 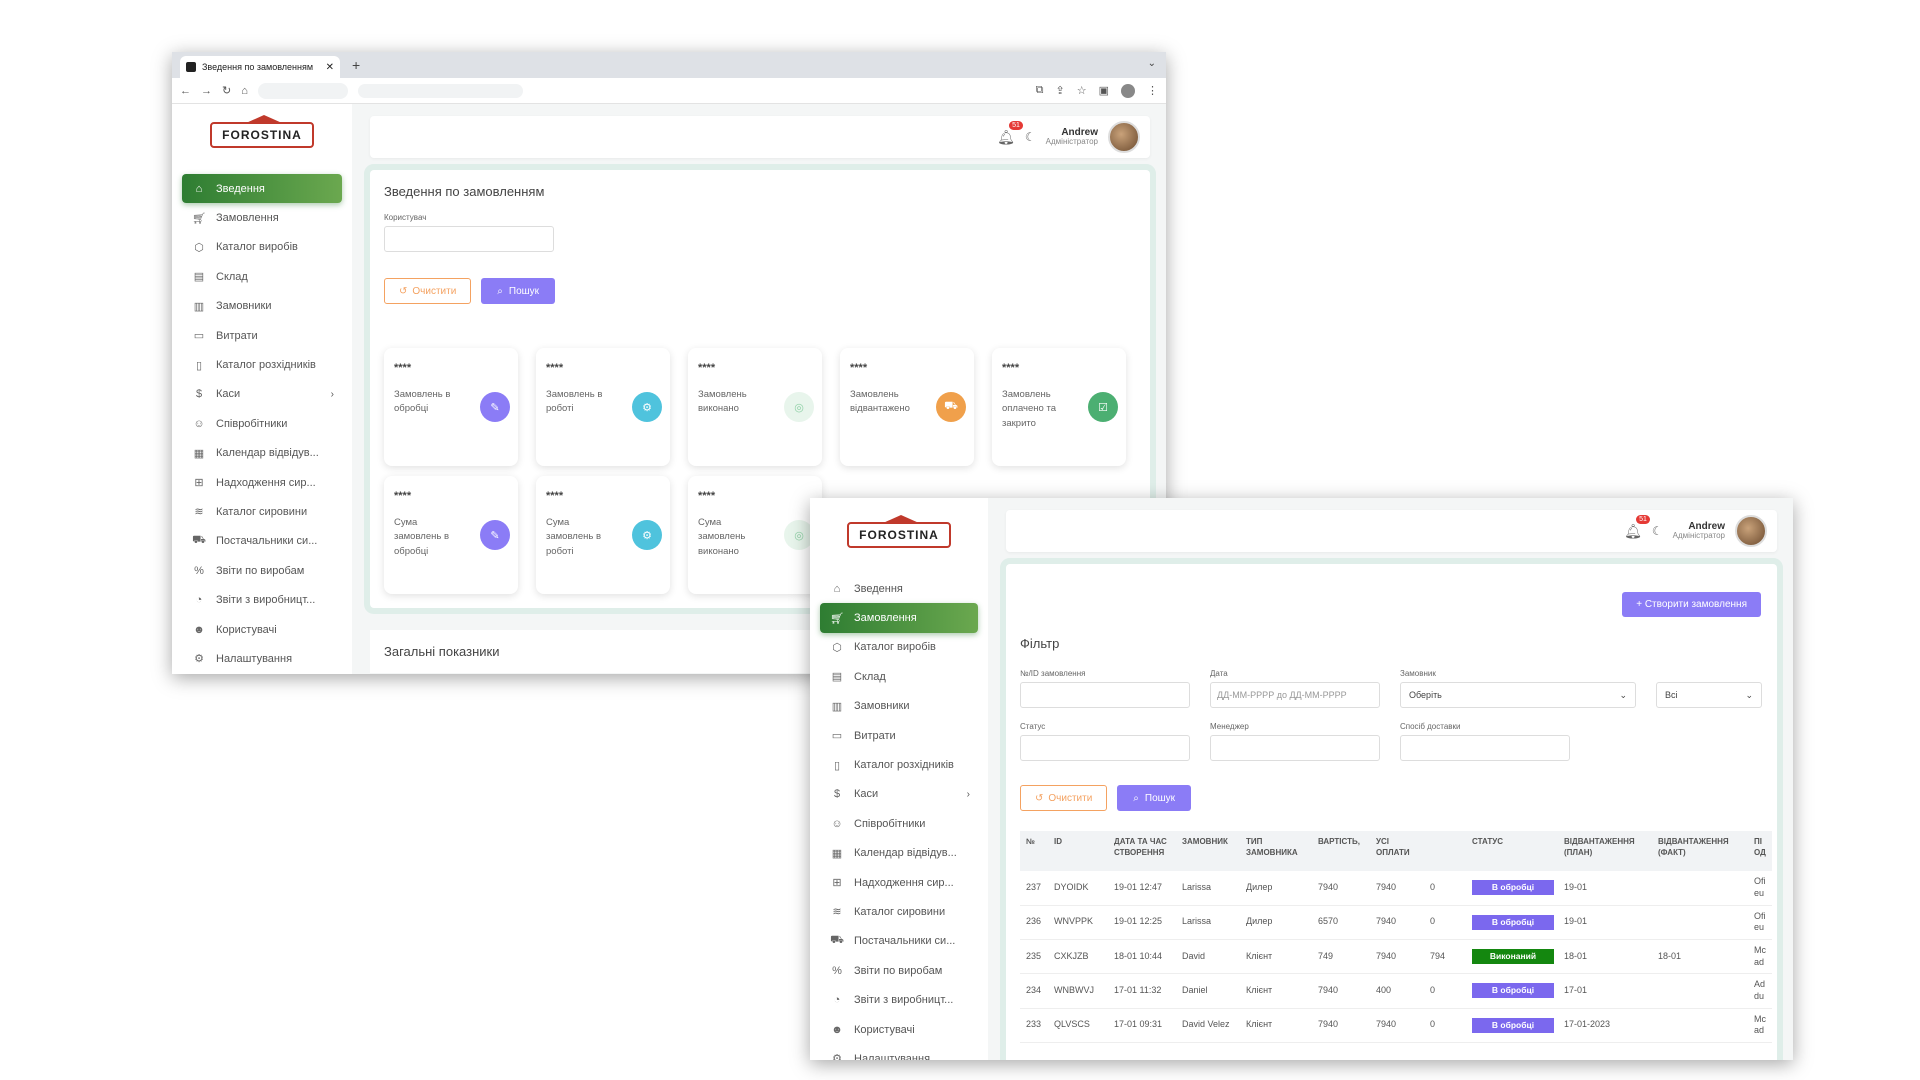 I want to click on user-filter-input, so click(x=469, y=239).